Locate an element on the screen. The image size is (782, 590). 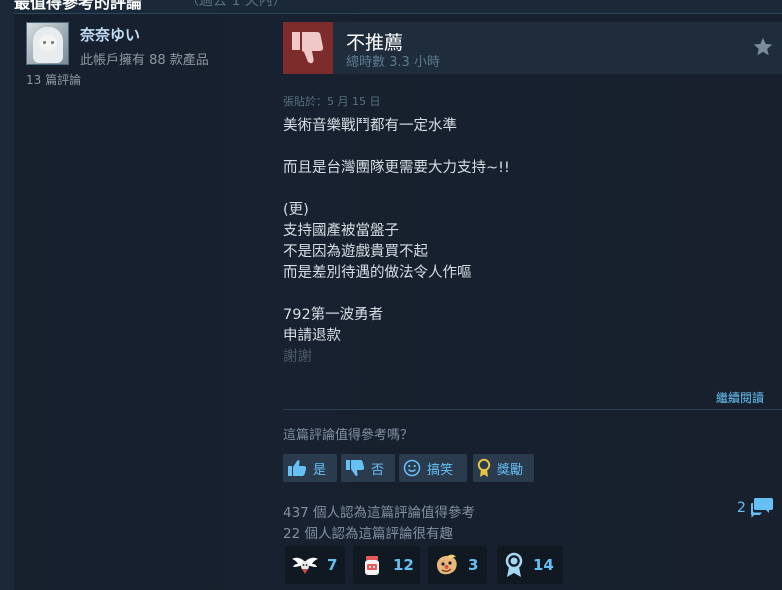
speech-bubble-icon is located at coordinates (761, 508).